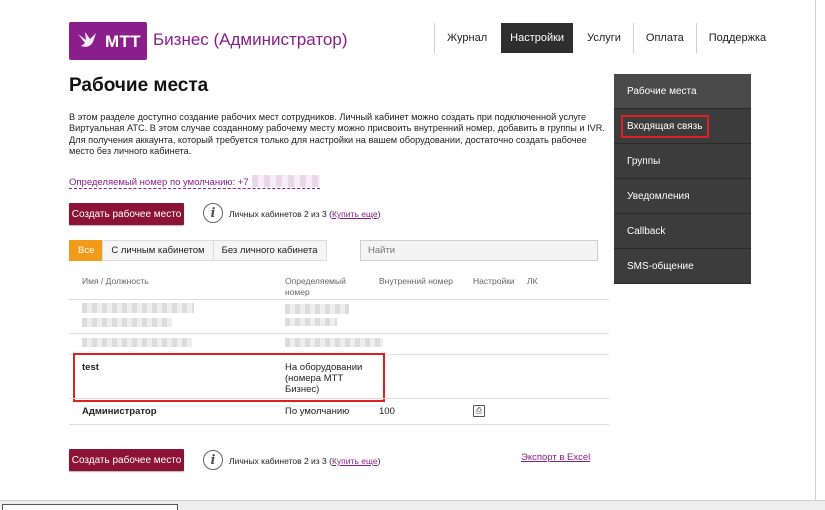 The image size is (825, 510). Describe the element at coordinates (229, 377) in the screenshot. I see `highlight-row-box` at that location.